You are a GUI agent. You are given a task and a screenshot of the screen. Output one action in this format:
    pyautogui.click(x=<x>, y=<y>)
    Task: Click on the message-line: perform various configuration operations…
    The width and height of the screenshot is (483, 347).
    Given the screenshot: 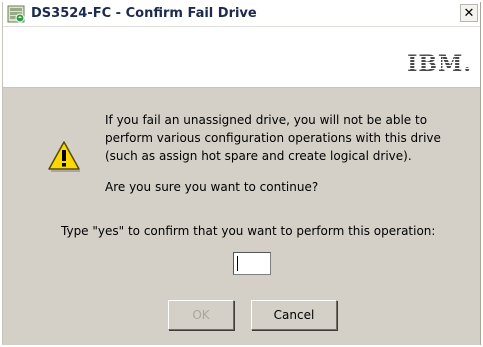 What is the action you would take?
    pyautogui.click(x=273, y=138)
    